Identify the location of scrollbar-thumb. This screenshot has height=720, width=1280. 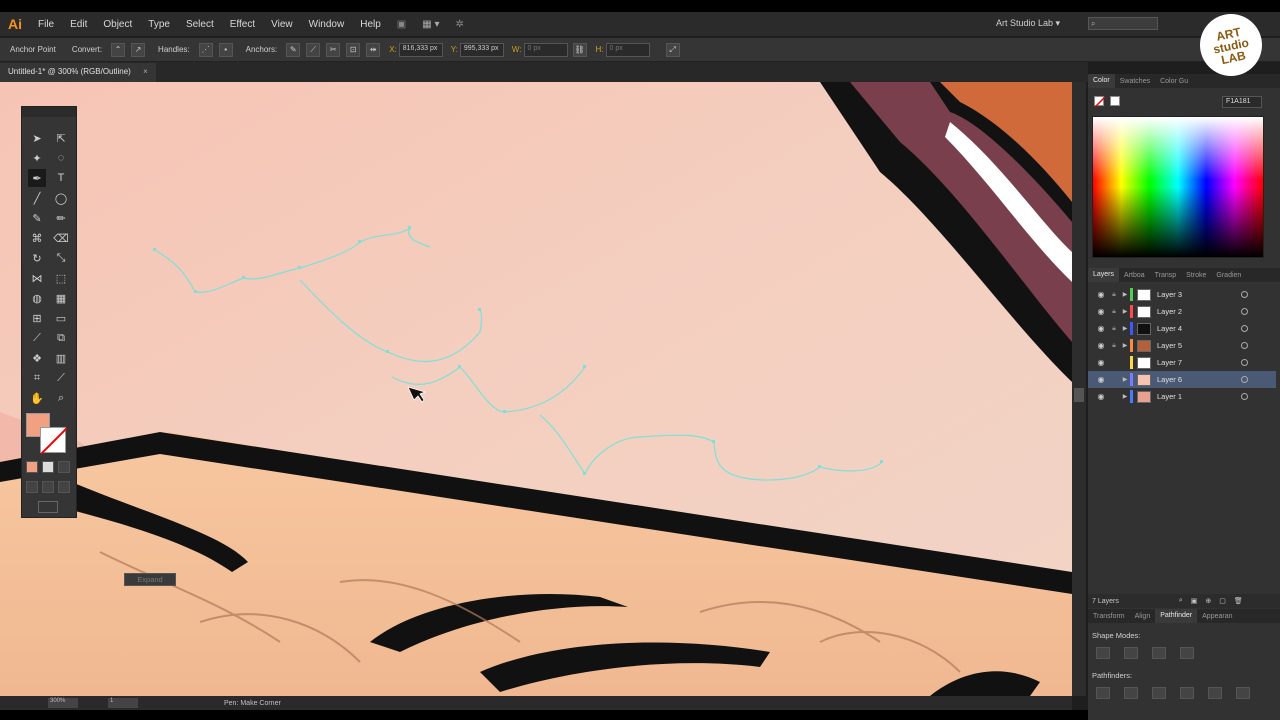
(1079, 395).